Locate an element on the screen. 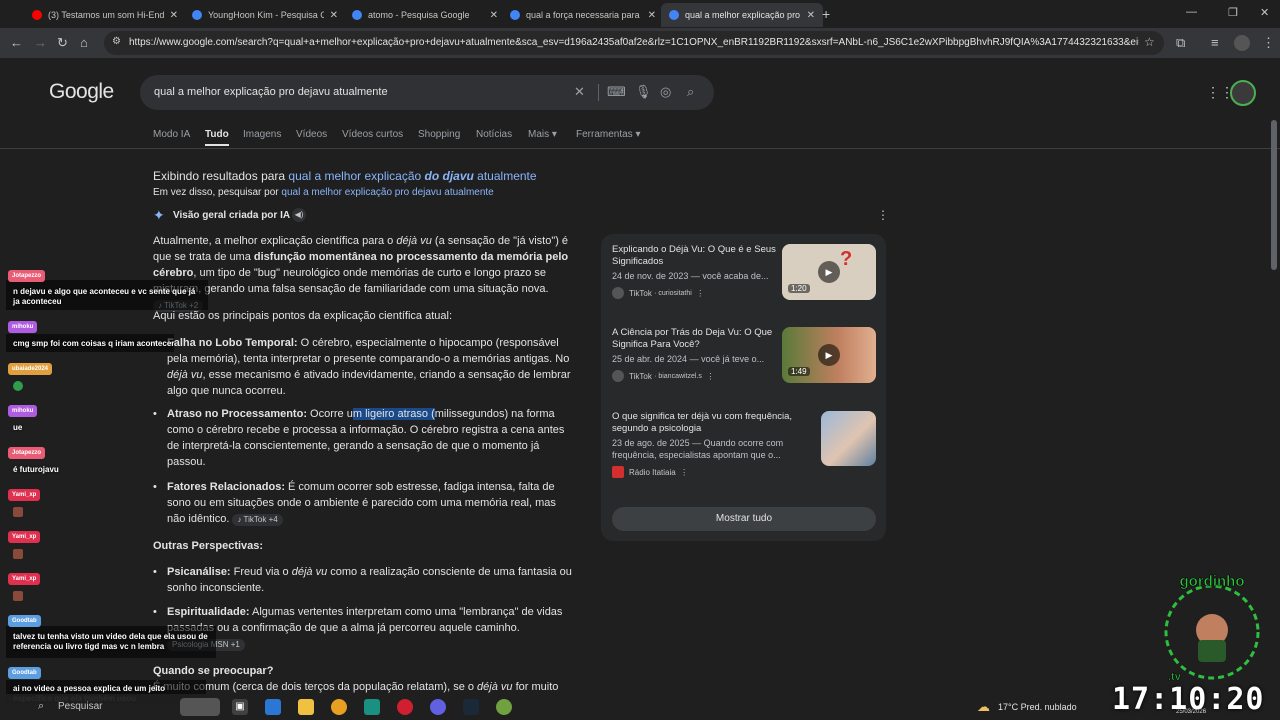 This screenshot has height=720, width=1280. article-thumbnail is located at coordinates (848, 438).